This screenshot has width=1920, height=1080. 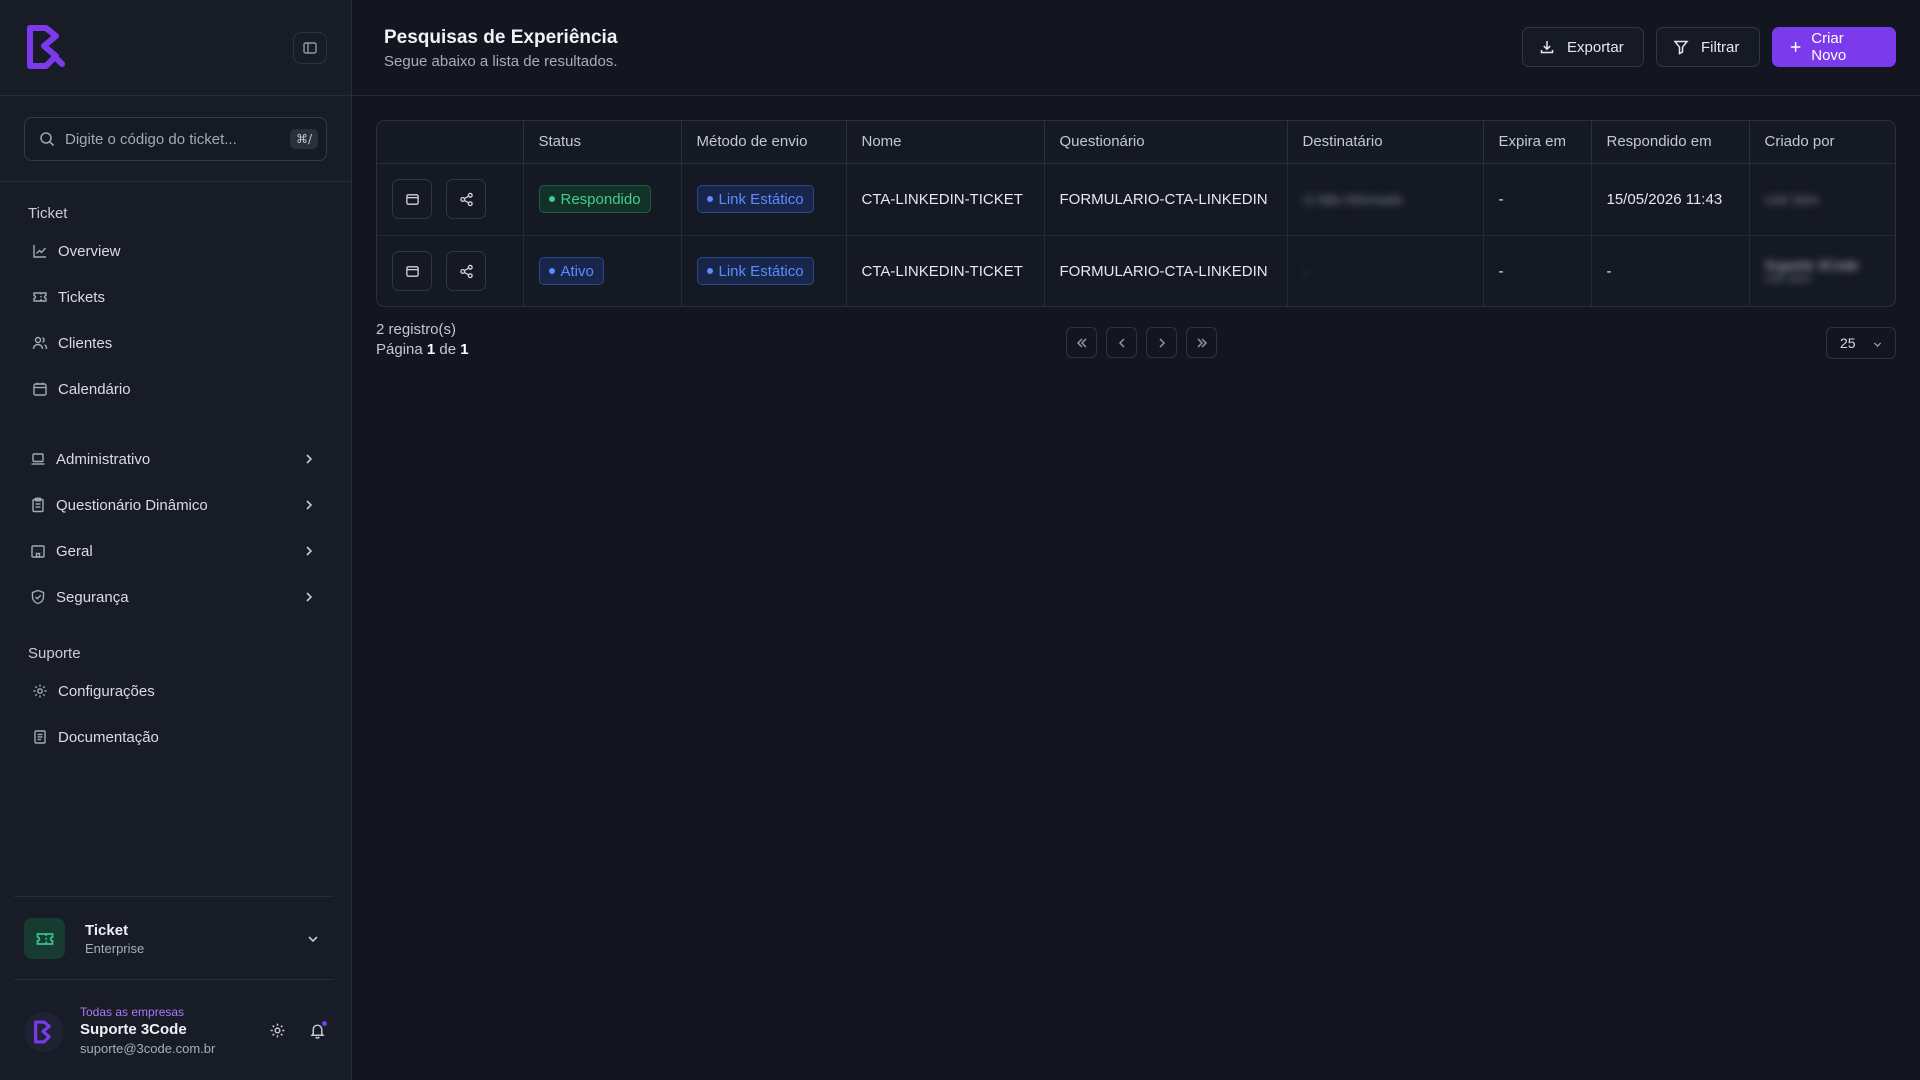 What do you see at coordinates (1834, 47) in the screenshot?
I see `create-new-button: Criar Novo` at bounding box center [1834, 47].